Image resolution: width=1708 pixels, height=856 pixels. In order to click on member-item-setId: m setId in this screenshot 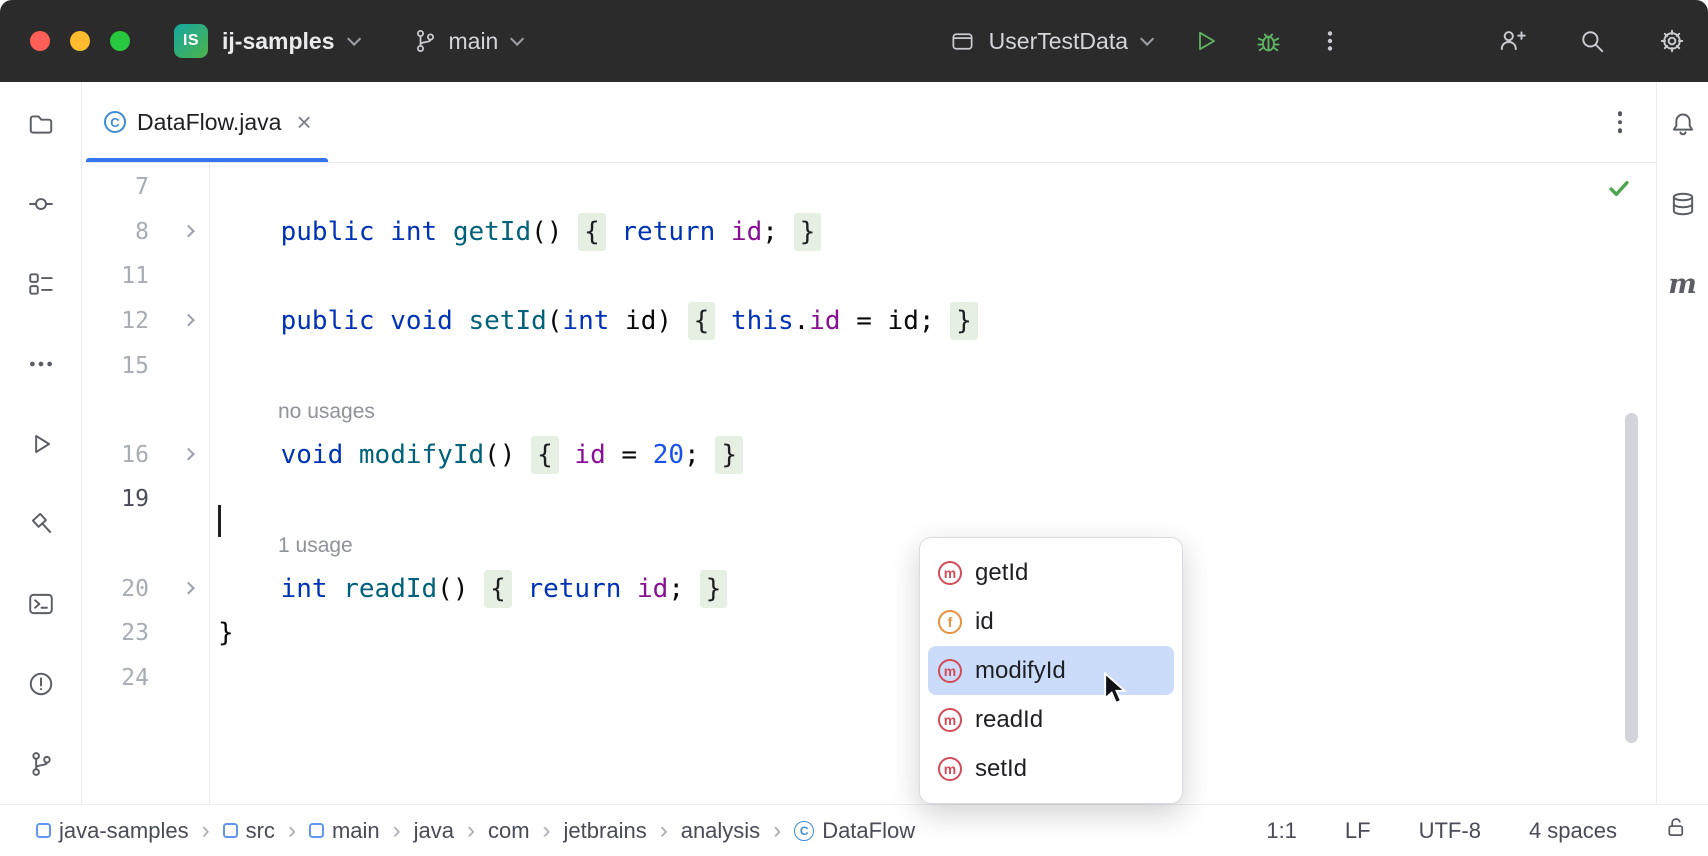, I will do `click(1051, 768)`.